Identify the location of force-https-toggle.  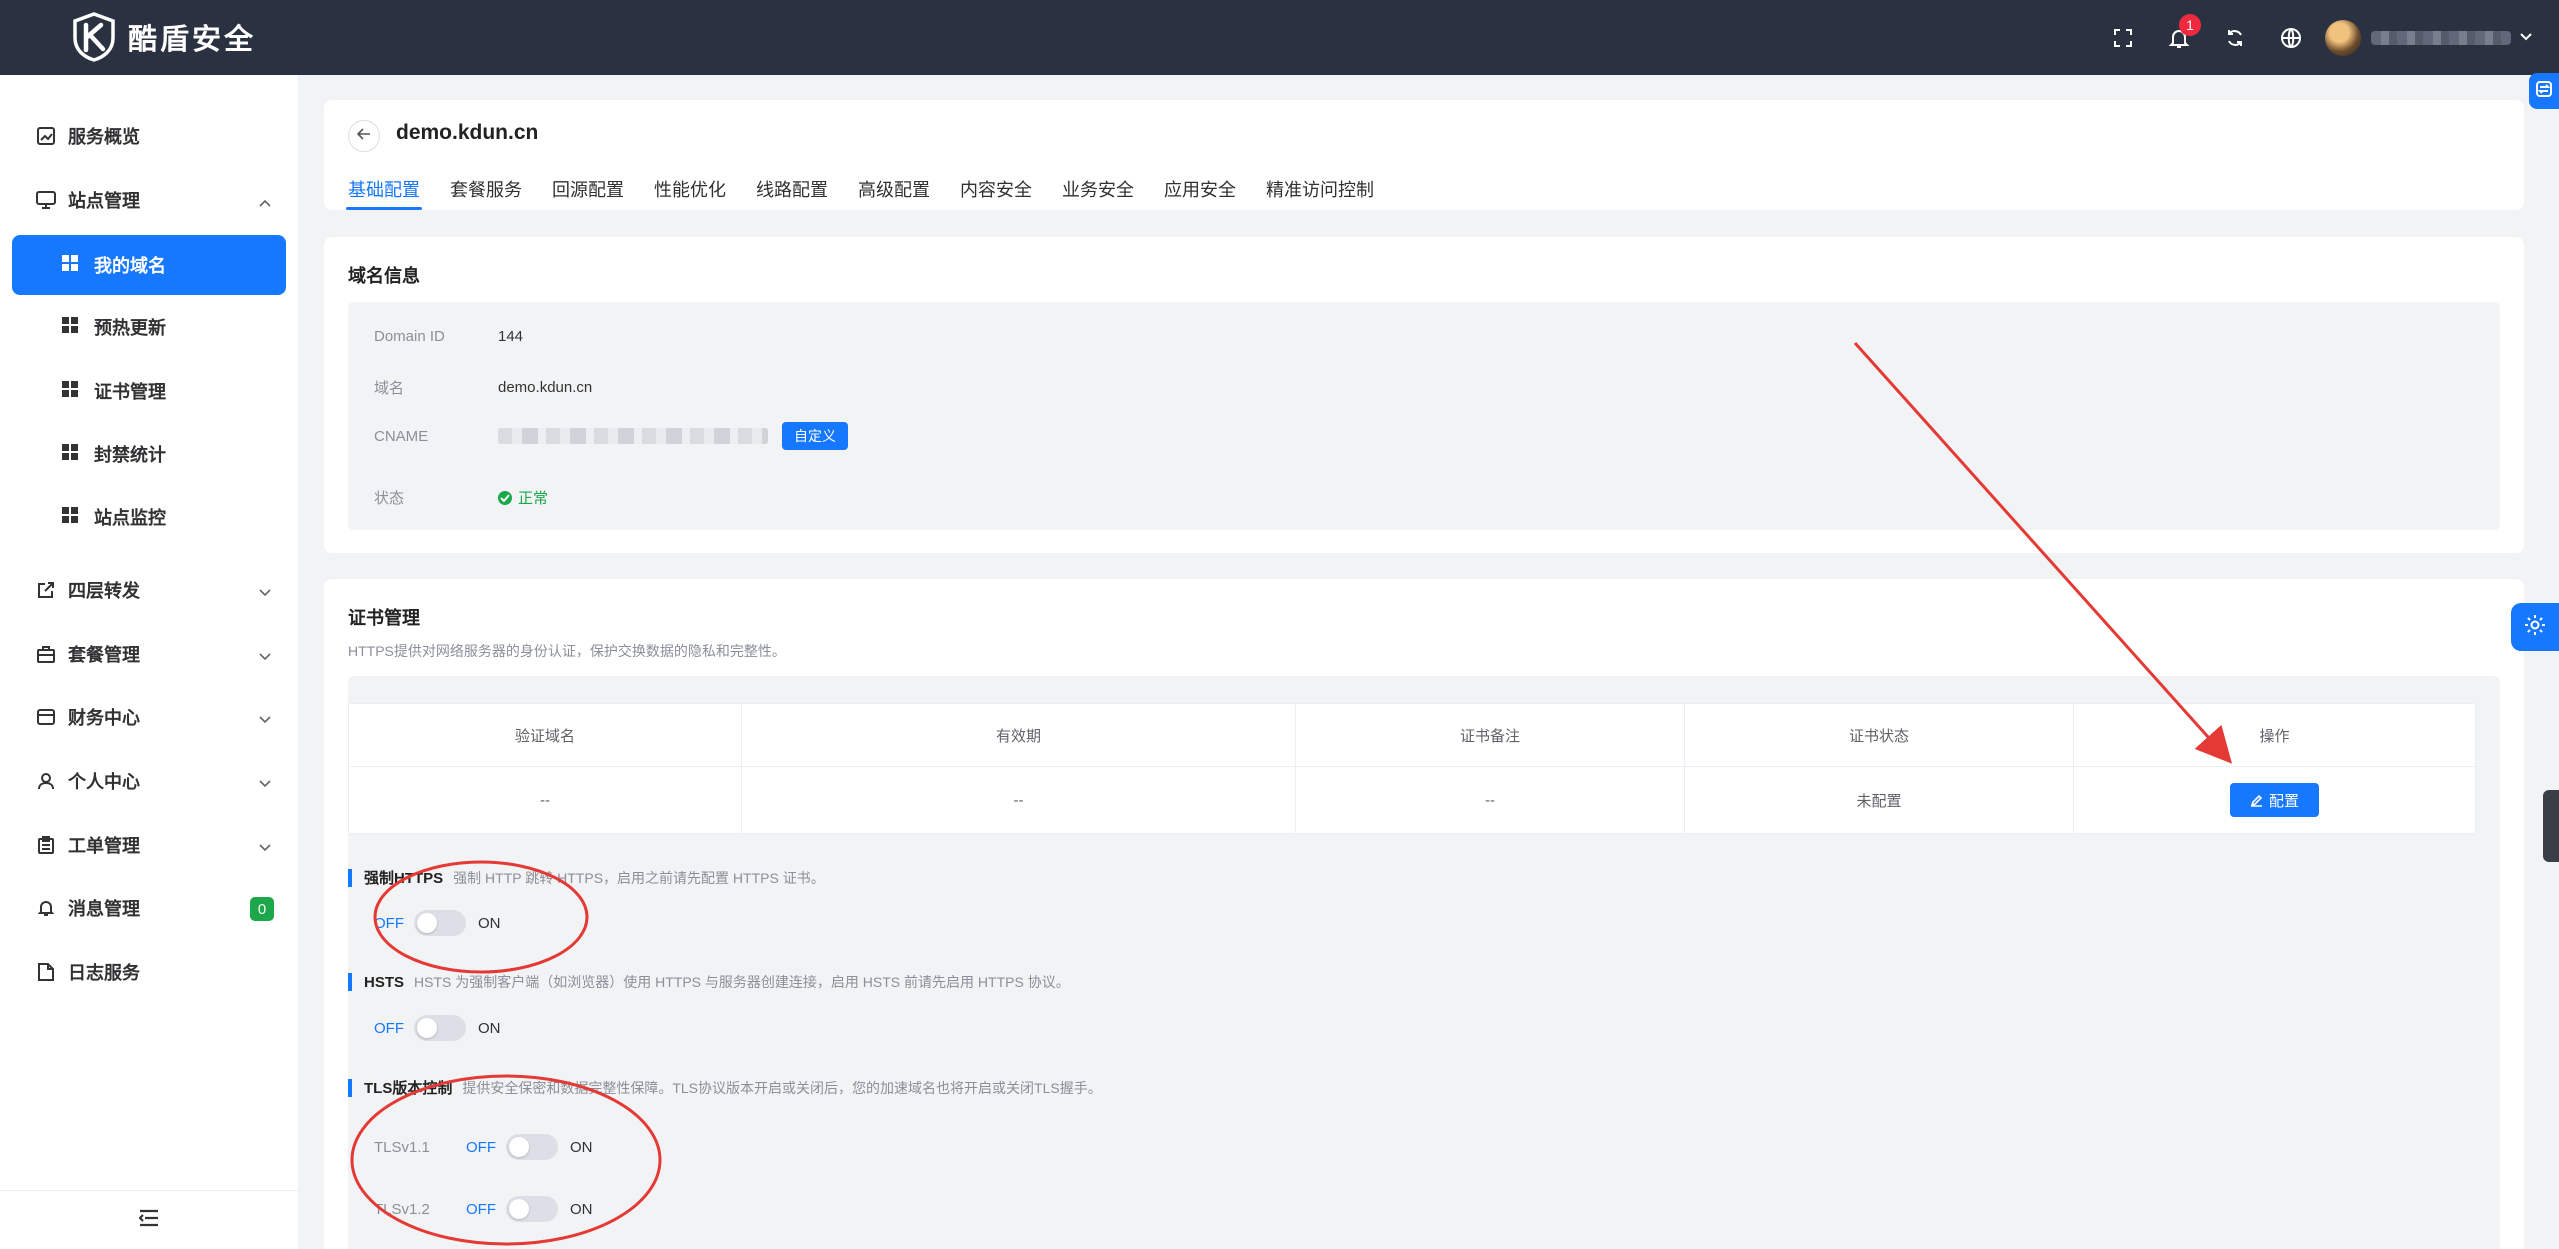
(440, 923).